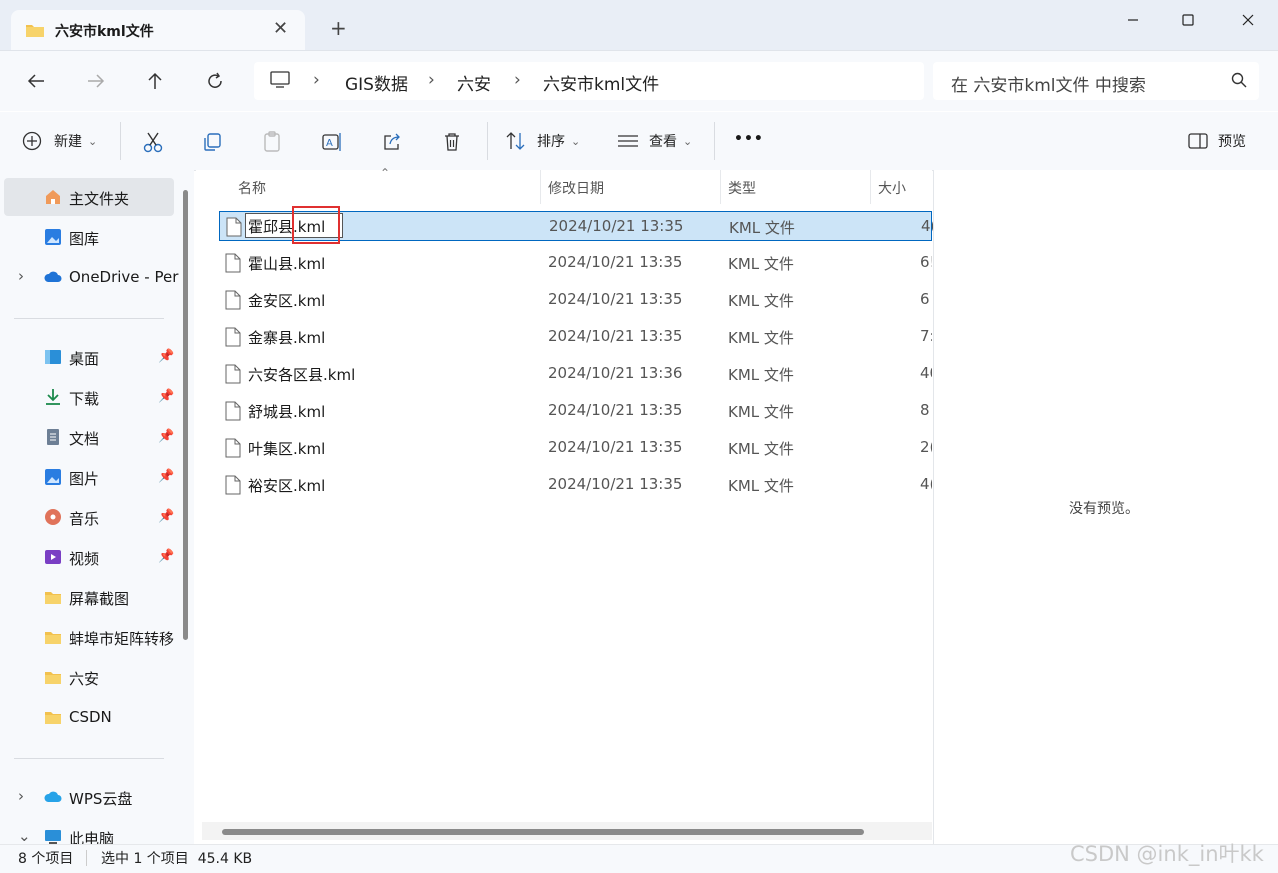  What do you see at coordinates (89, 477) in the screenshot?
I see `sidebar-item-pictures: 图片 📌` at bounding box center [89, 477].